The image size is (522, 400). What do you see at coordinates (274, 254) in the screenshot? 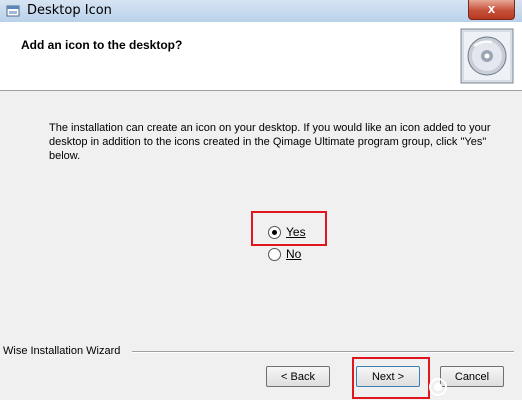
I see `radio-unchecked-icon` at bounding box center [274, 254].